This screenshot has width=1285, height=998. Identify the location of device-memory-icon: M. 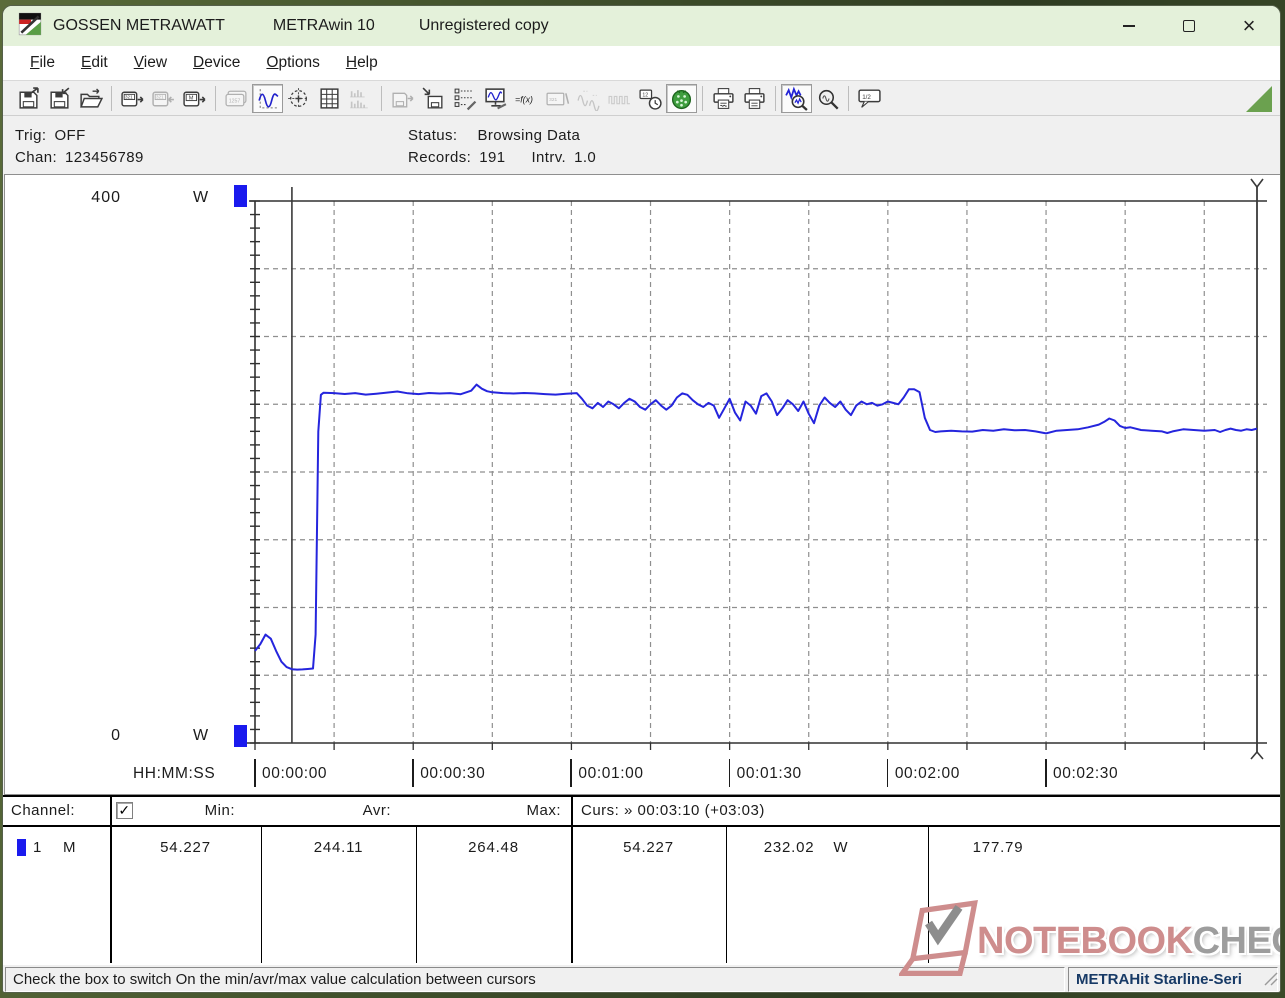
(194, 98).